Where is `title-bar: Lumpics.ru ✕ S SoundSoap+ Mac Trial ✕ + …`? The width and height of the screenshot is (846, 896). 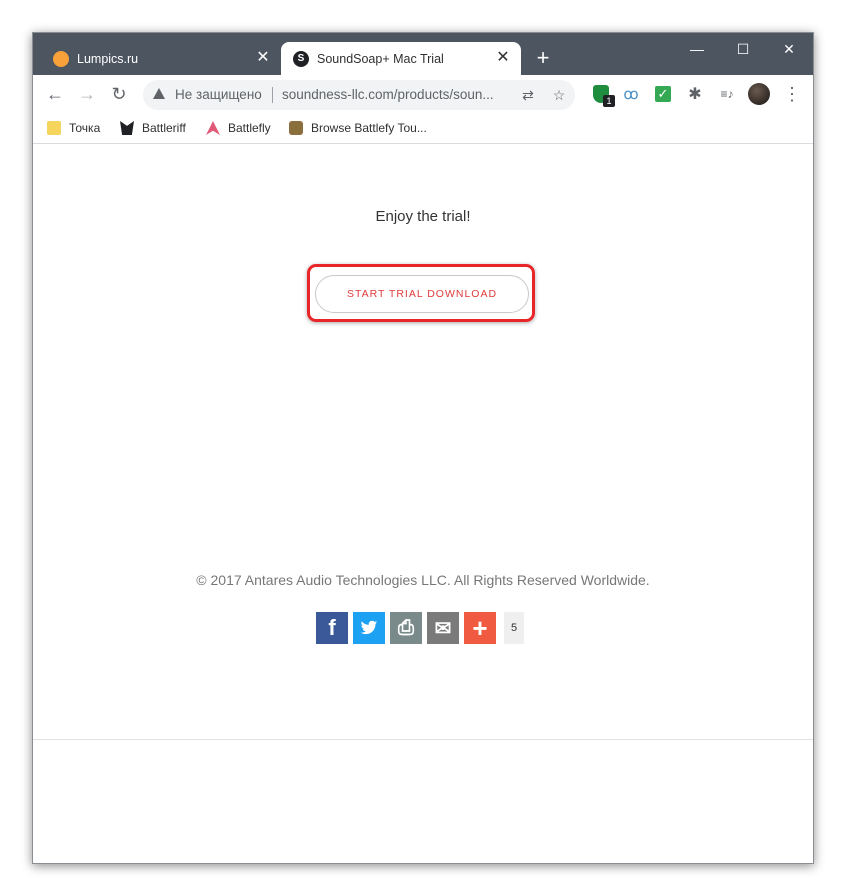
title-bar: Lumpics.ru ✕ S SoundSoap+ Mac Trial ✕ + … is located at coordinates (423, 54).